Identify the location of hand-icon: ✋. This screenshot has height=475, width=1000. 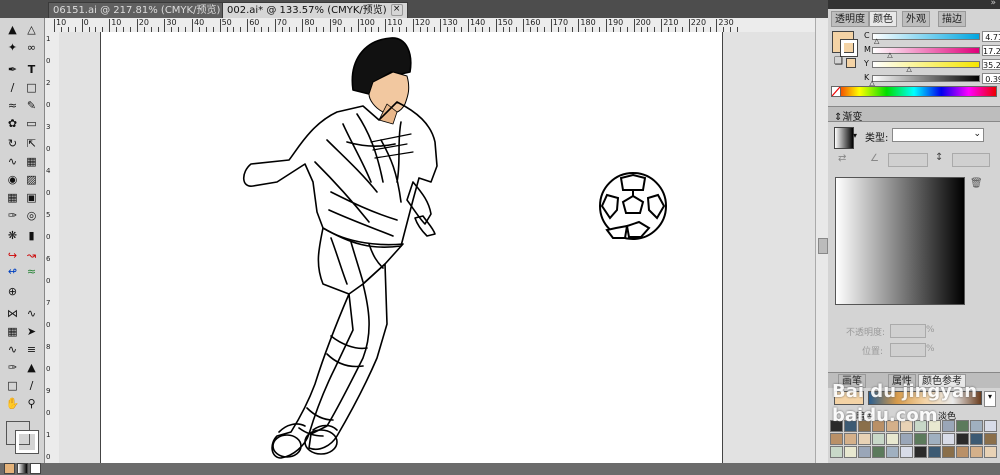
(12, 403).